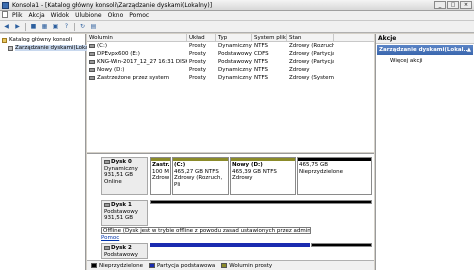  I want to click on disk-management-icon, so click(10, 48).